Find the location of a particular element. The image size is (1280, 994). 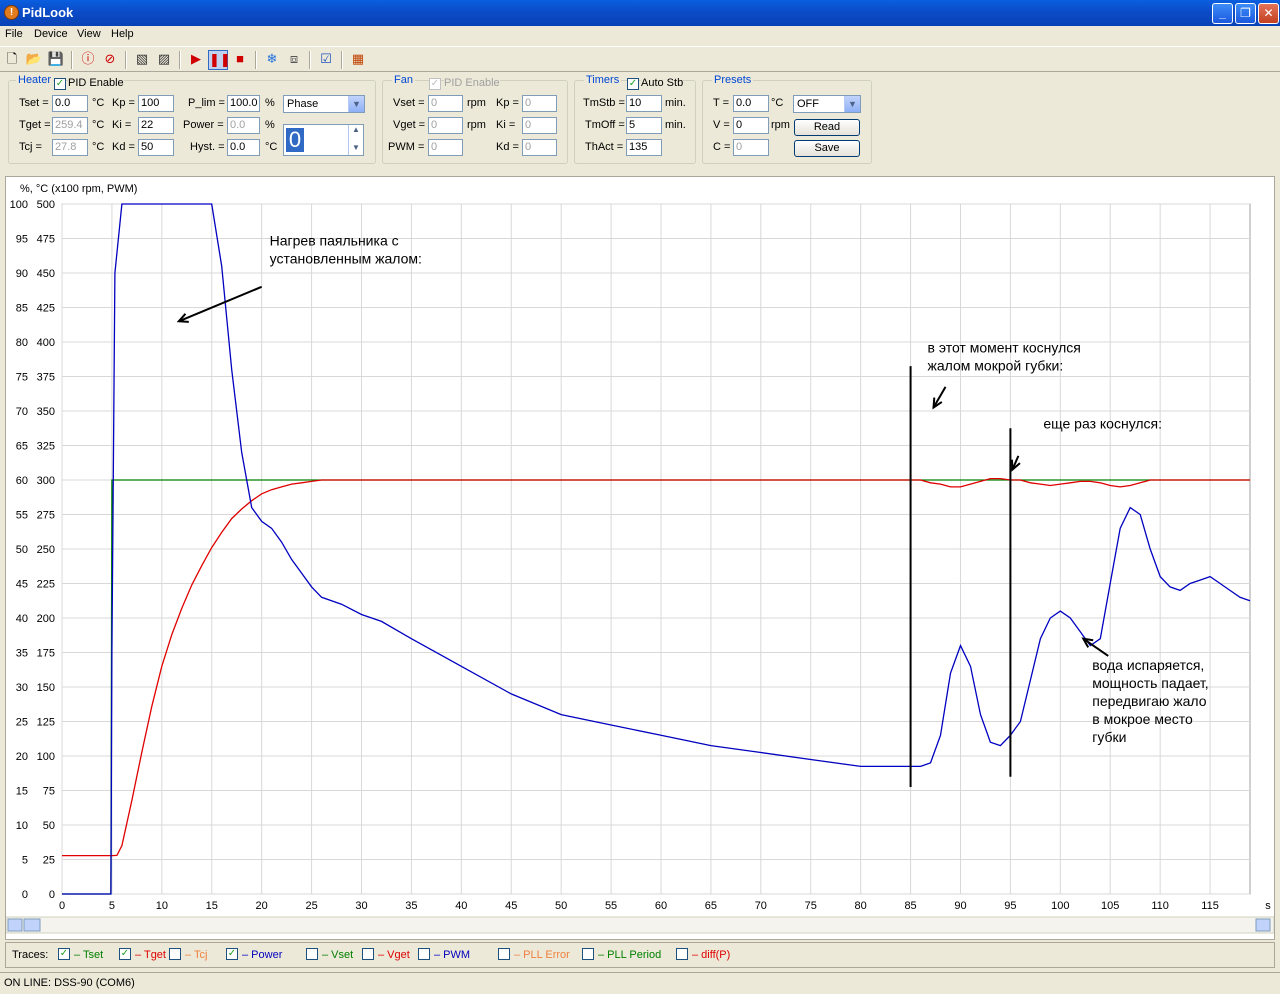

x-tick-label: 5 is located at coordinates (112, 906).